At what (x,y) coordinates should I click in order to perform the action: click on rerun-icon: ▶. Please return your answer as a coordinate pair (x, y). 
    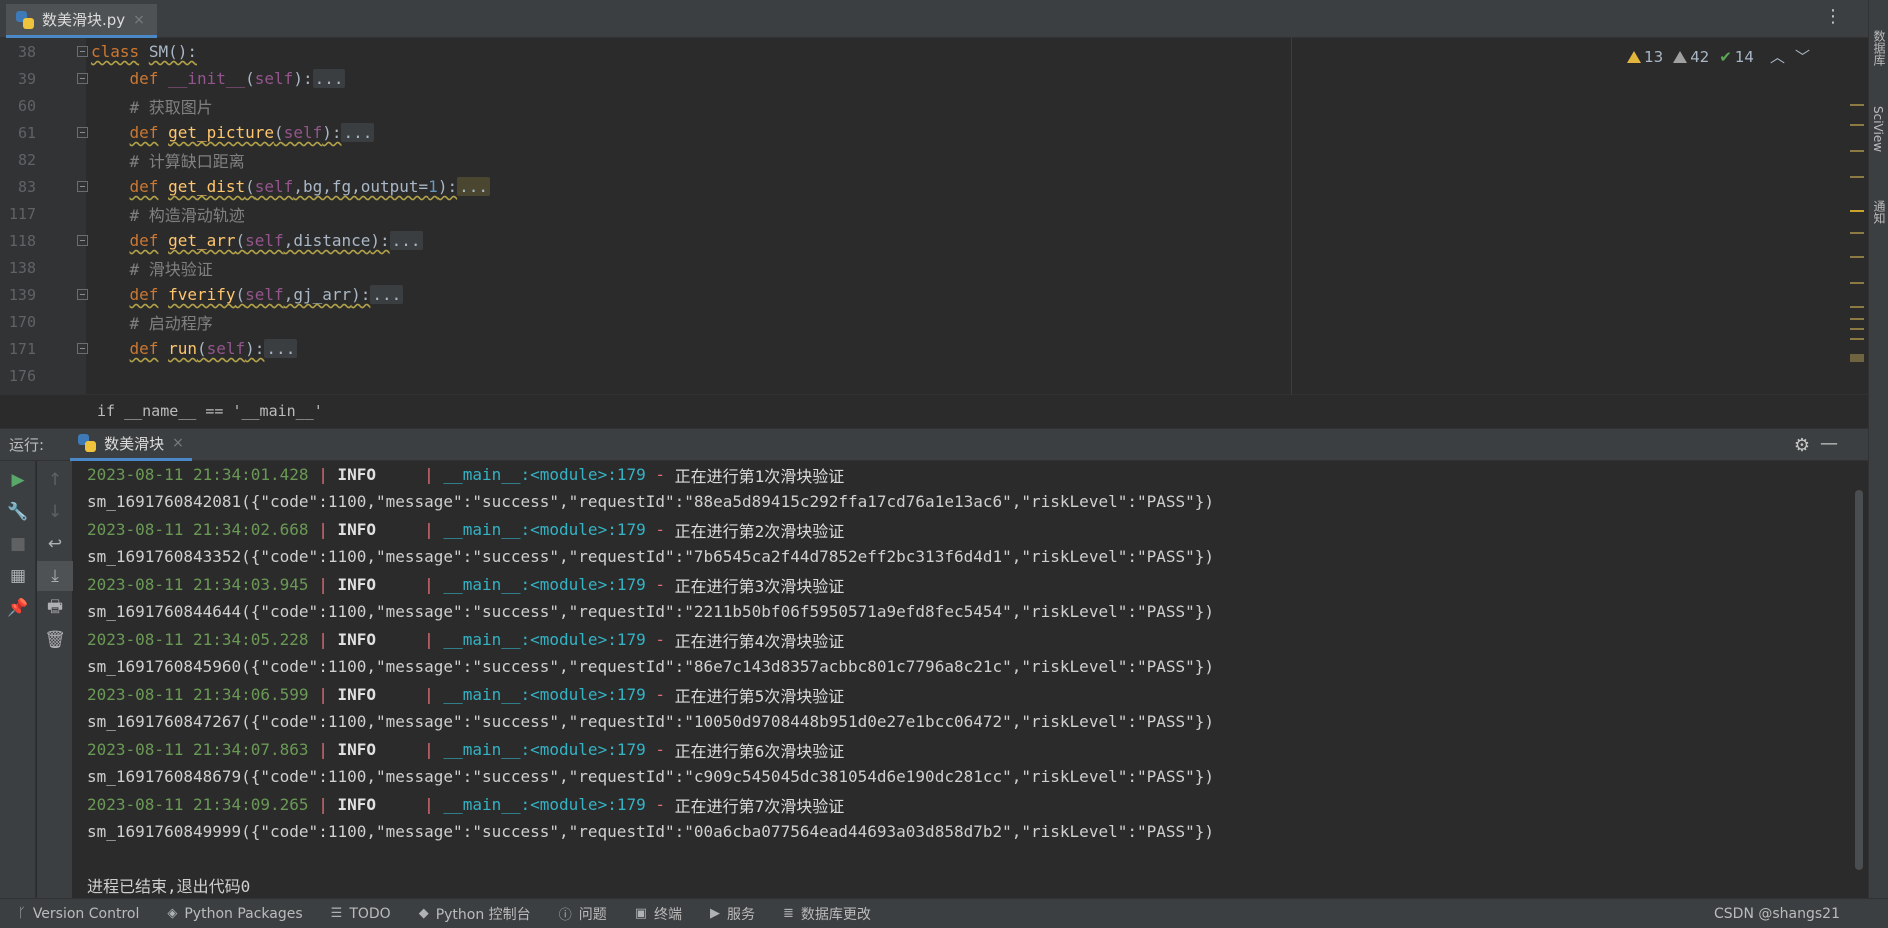
    Looking at the image, I should click on (18, 480).